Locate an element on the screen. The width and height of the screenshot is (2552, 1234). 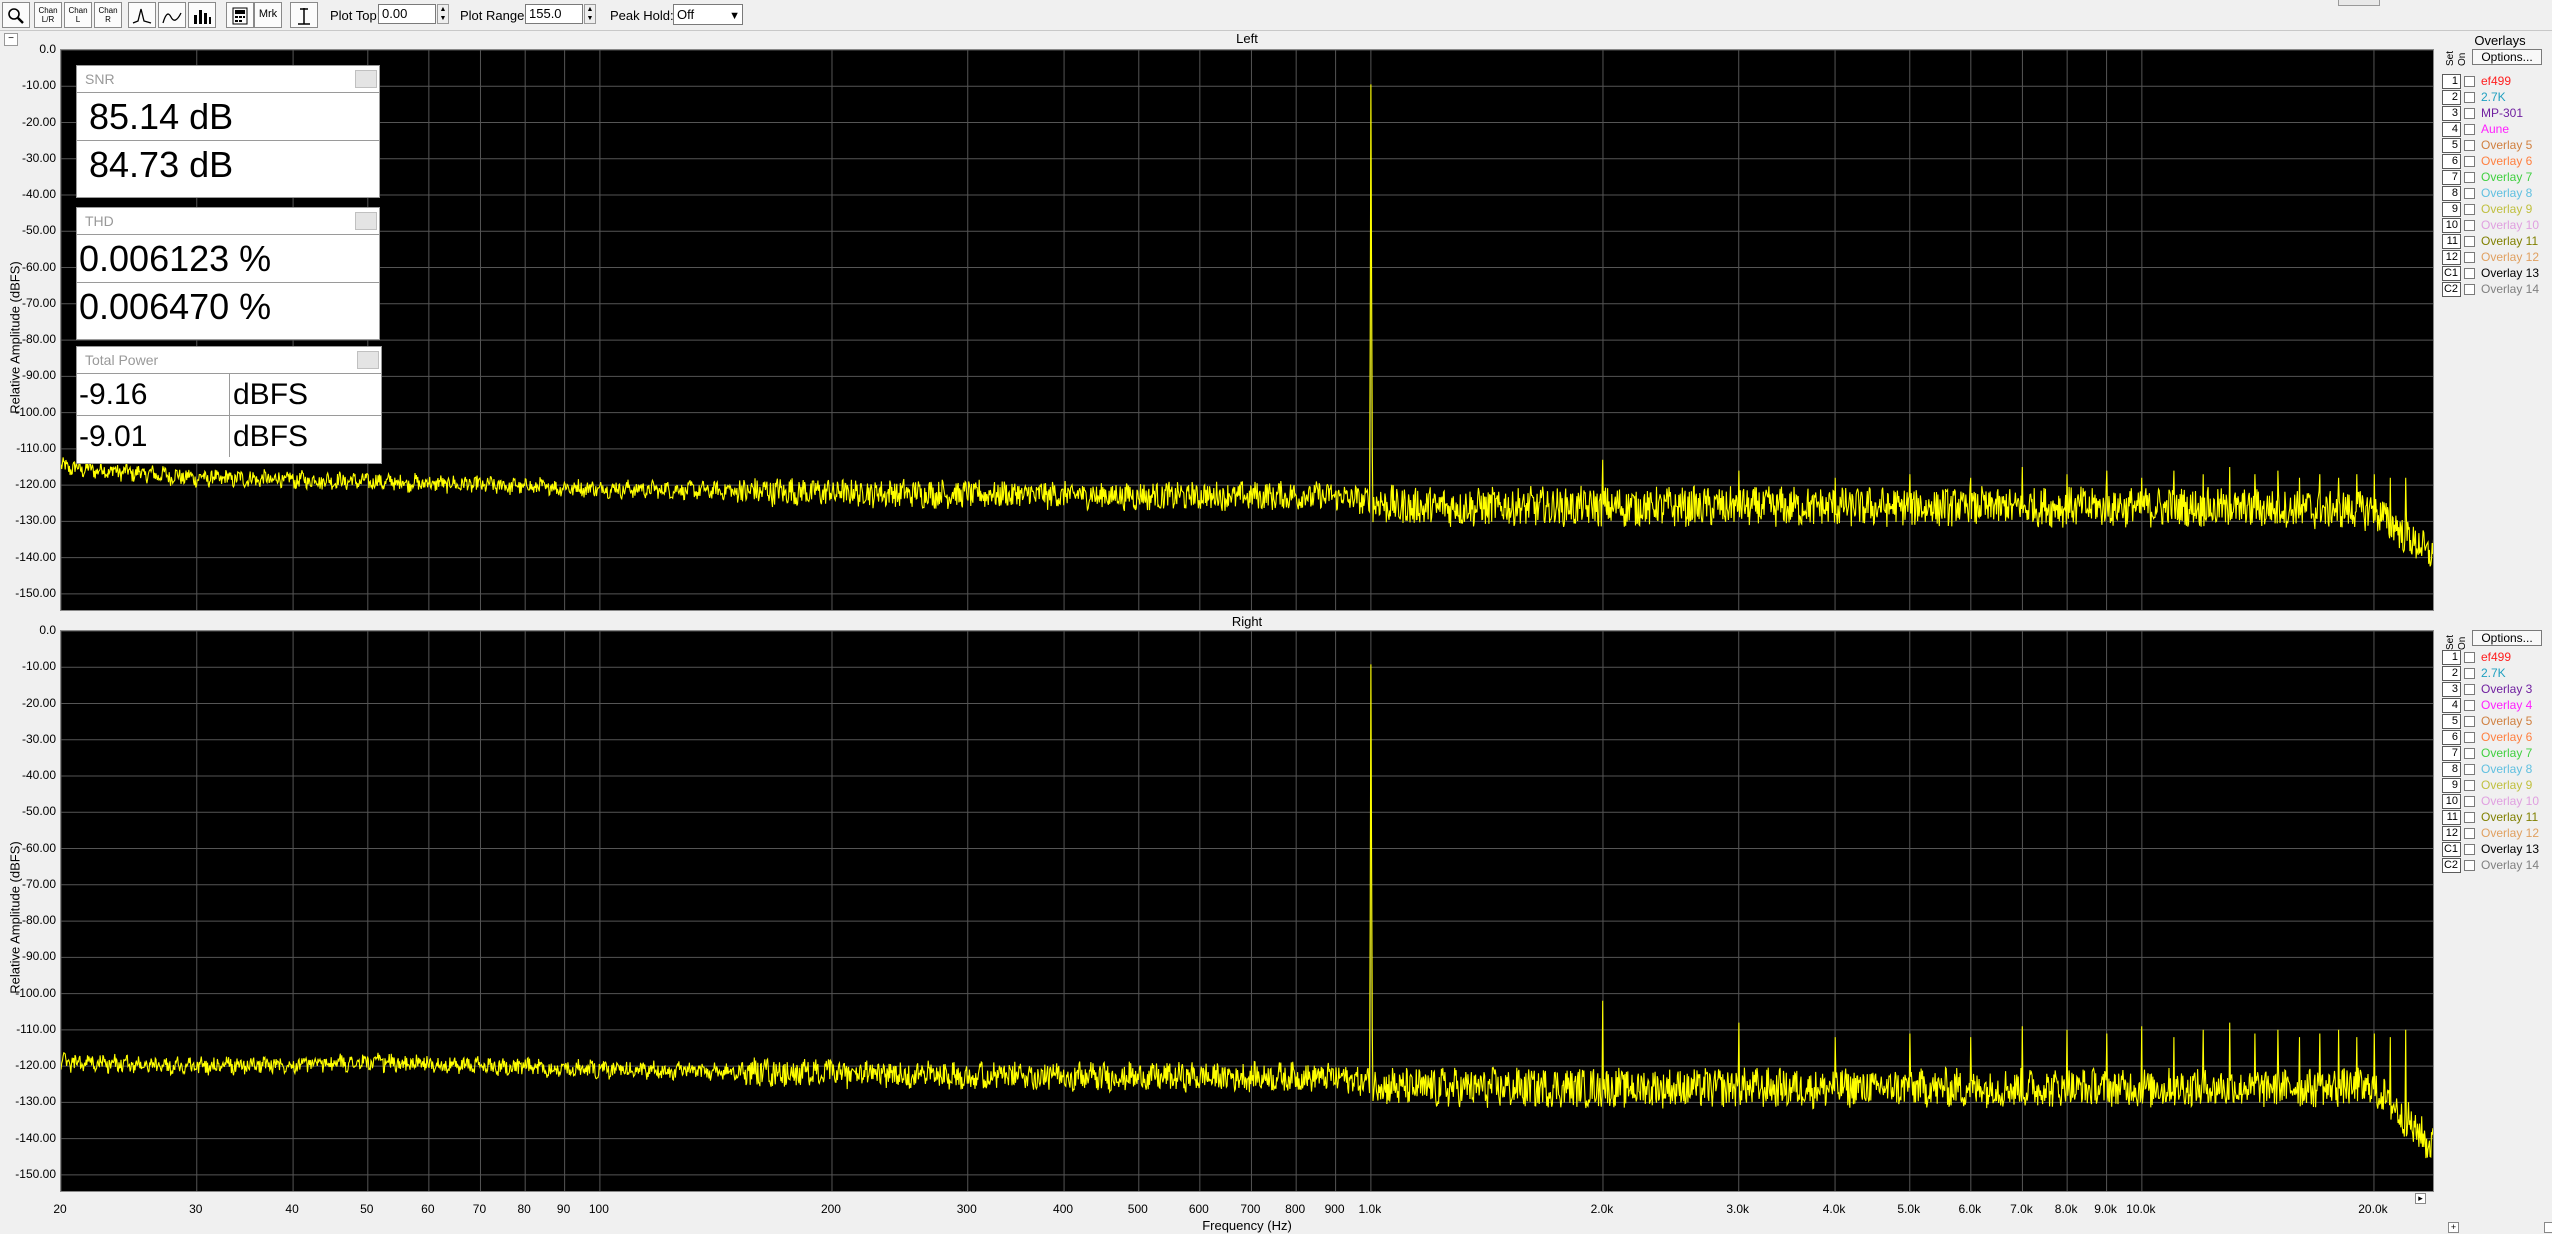
zoom-tool-button is located at coordinates (16, 15).